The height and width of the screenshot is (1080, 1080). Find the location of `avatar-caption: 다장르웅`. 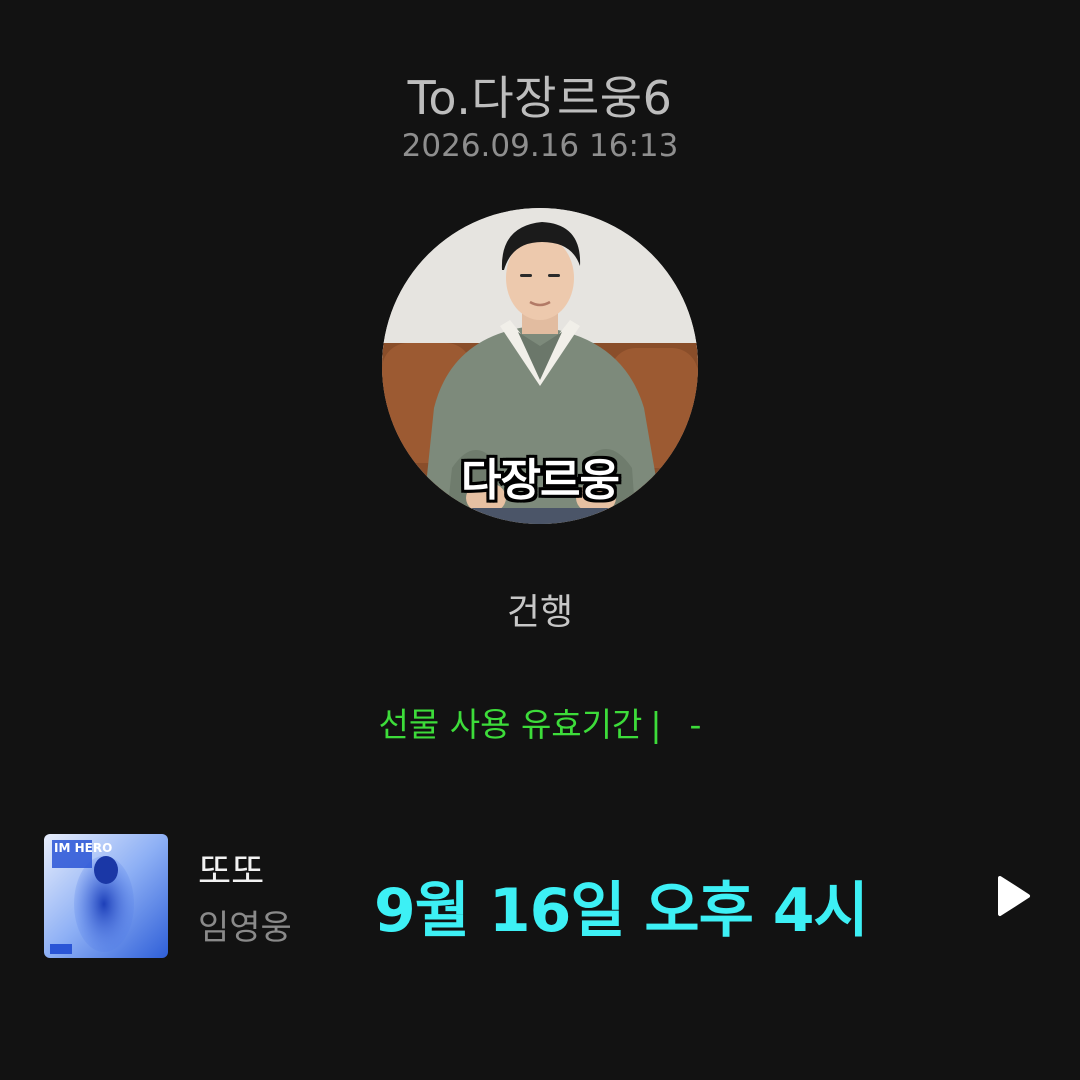

avatar-caption: 다장르웅 is located at coordinates (540, 480).